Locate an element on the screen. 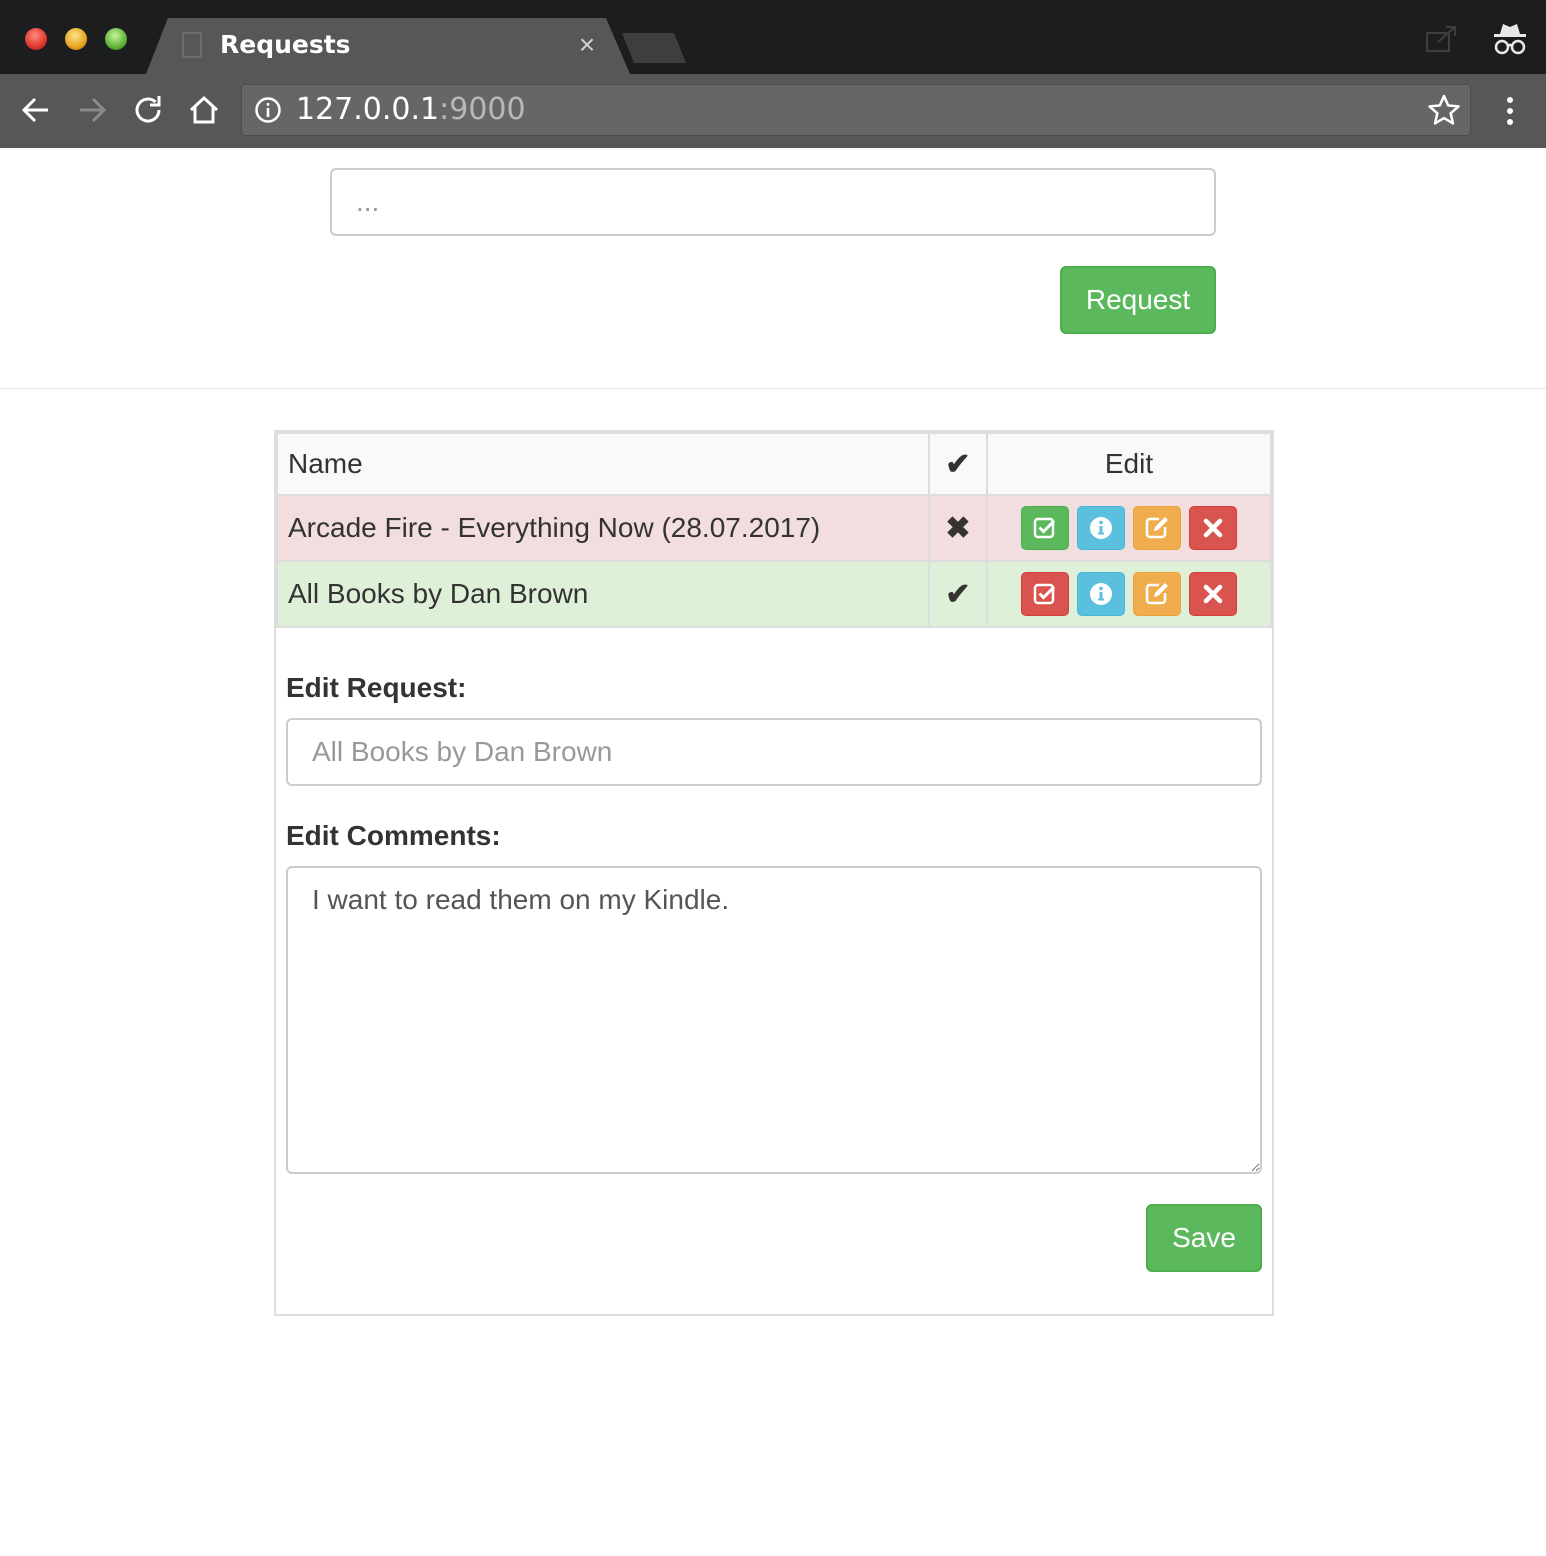  close-window-button is located at coordinates (36, 39).